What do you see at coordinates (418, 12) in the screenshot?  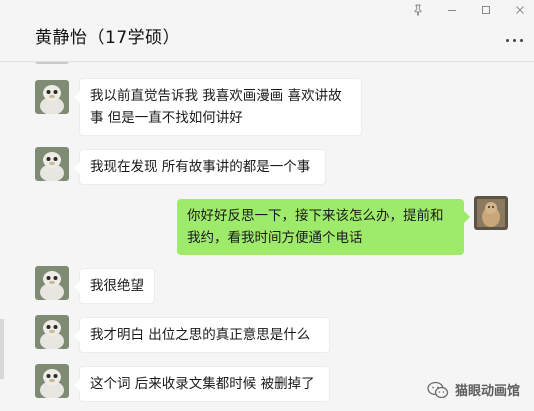 I see `pin-icon` at bounding box center [418, 12].